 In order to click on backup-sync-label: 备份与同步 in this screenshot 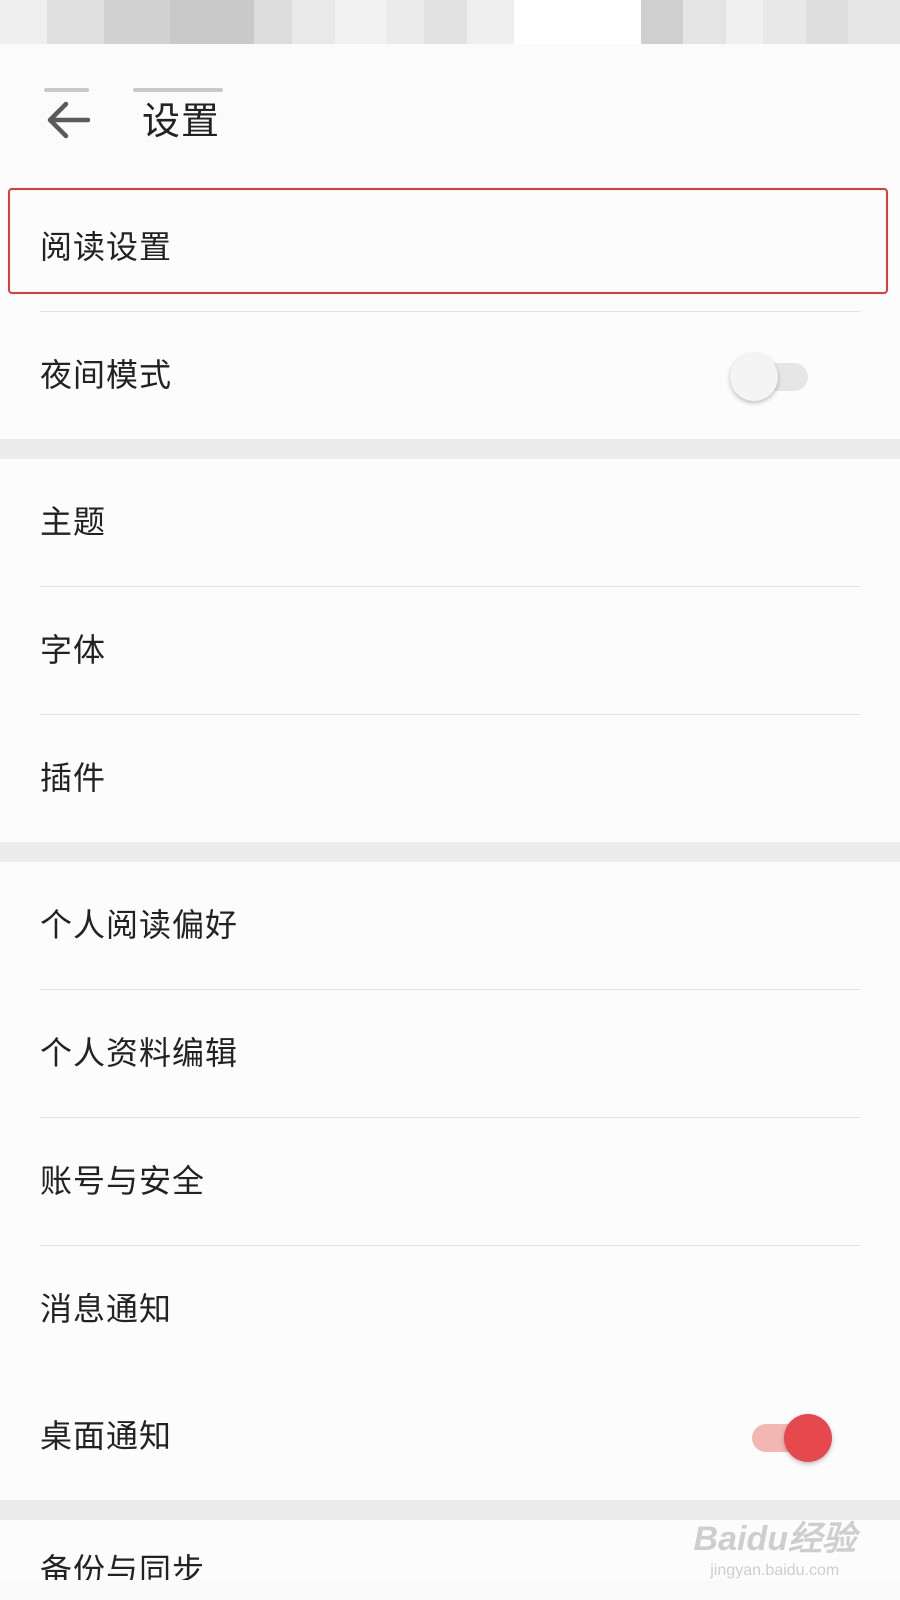, I will do `click(123, 1565)`.